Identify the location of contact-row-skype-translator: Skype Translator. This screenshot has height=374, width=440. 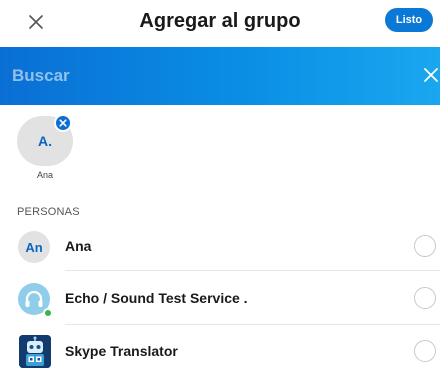
(220, 351).